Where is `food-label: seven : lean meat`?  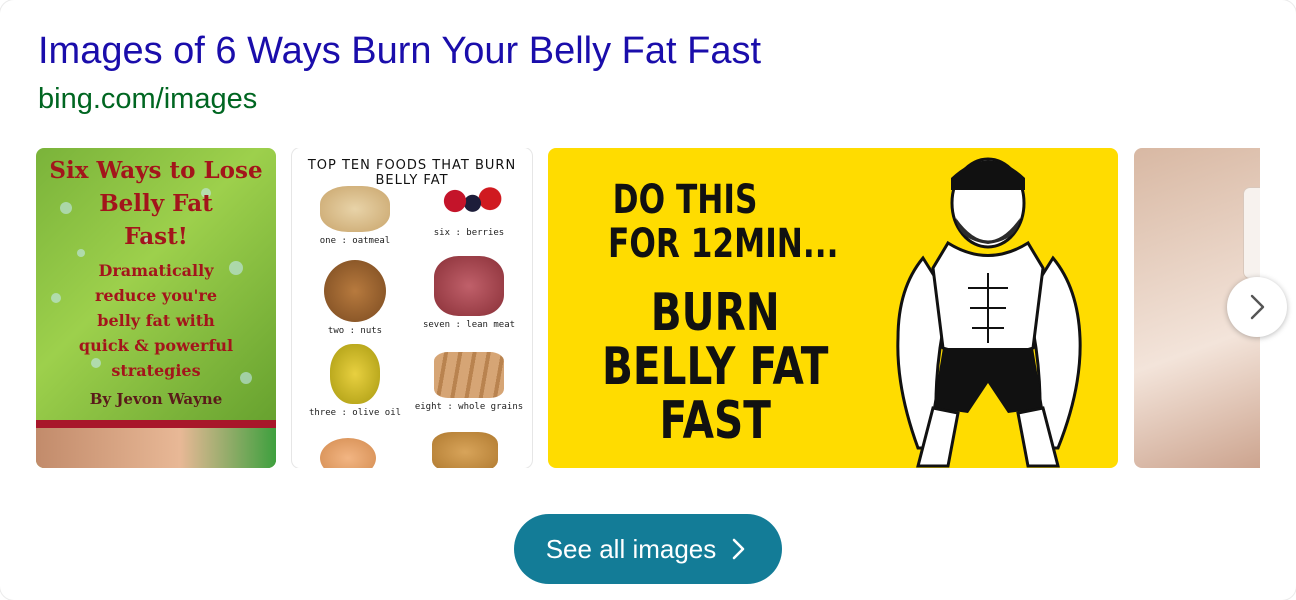 food-label: seven : lean meat is located at coordinates (469, 325).